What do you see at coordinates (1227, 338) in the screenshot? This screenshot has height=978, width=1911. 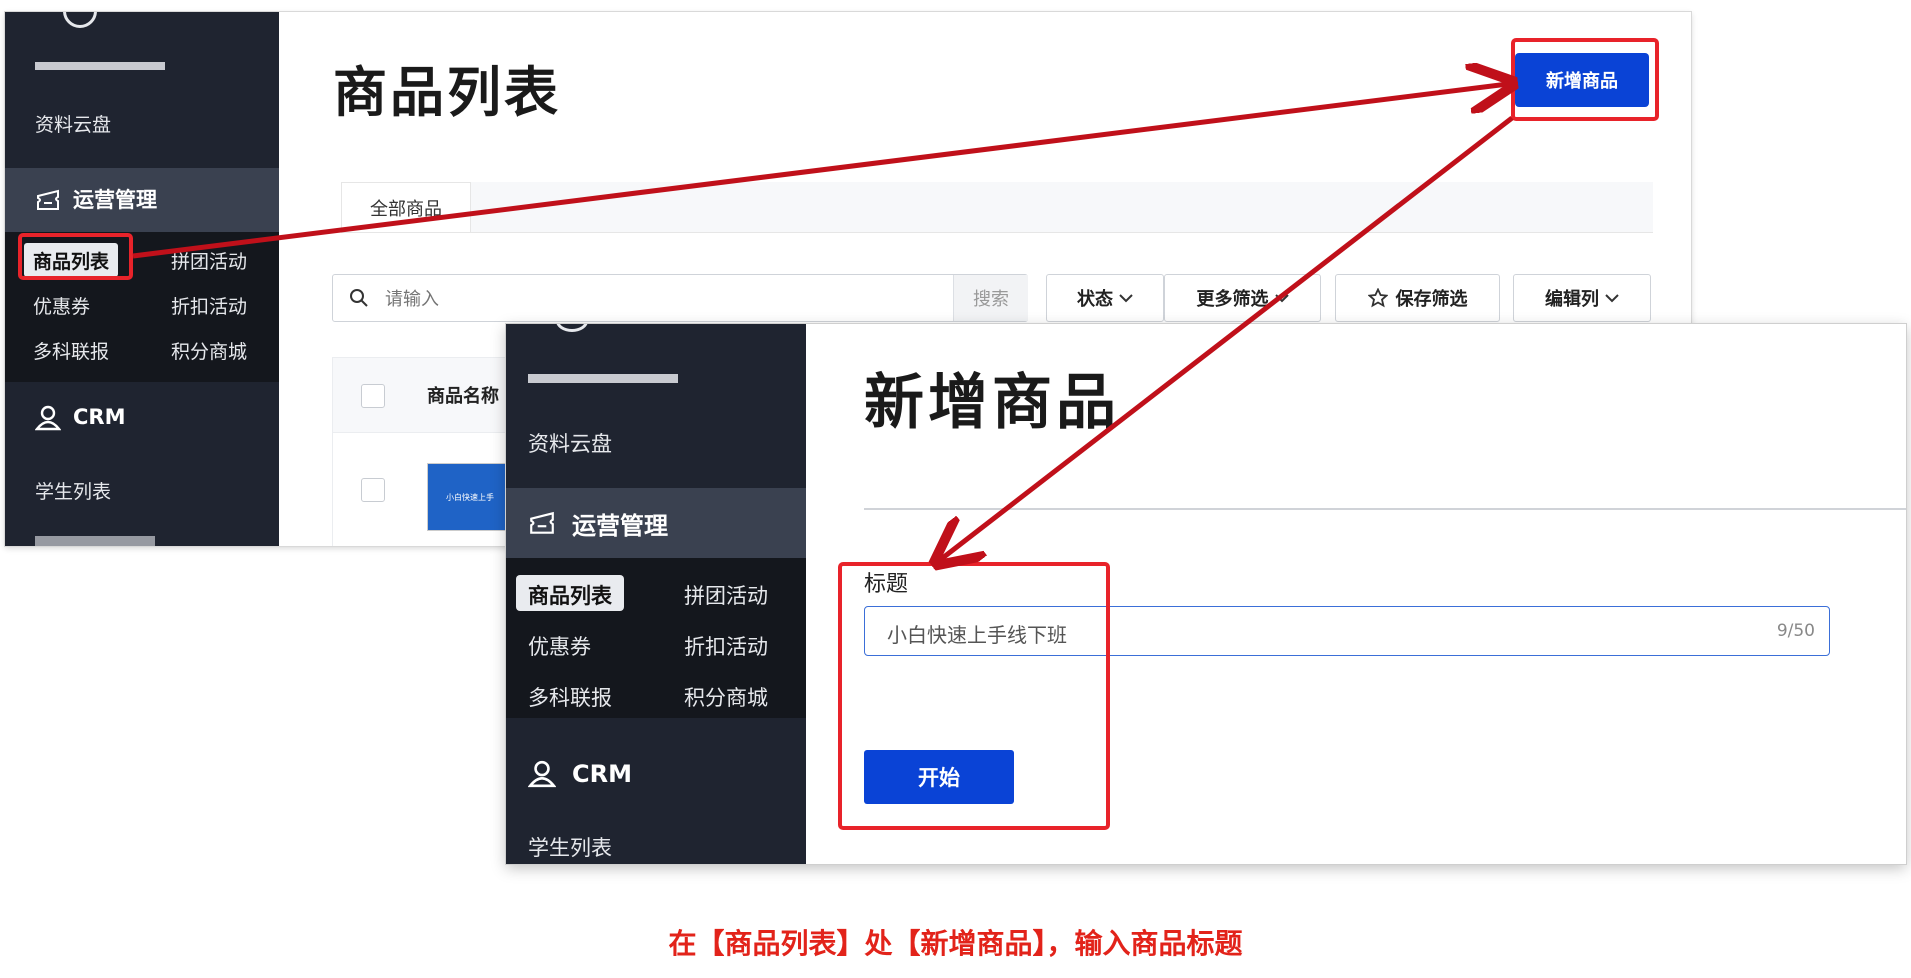 I see `arrow-to-title-field` at bounding box center [1227, 338].